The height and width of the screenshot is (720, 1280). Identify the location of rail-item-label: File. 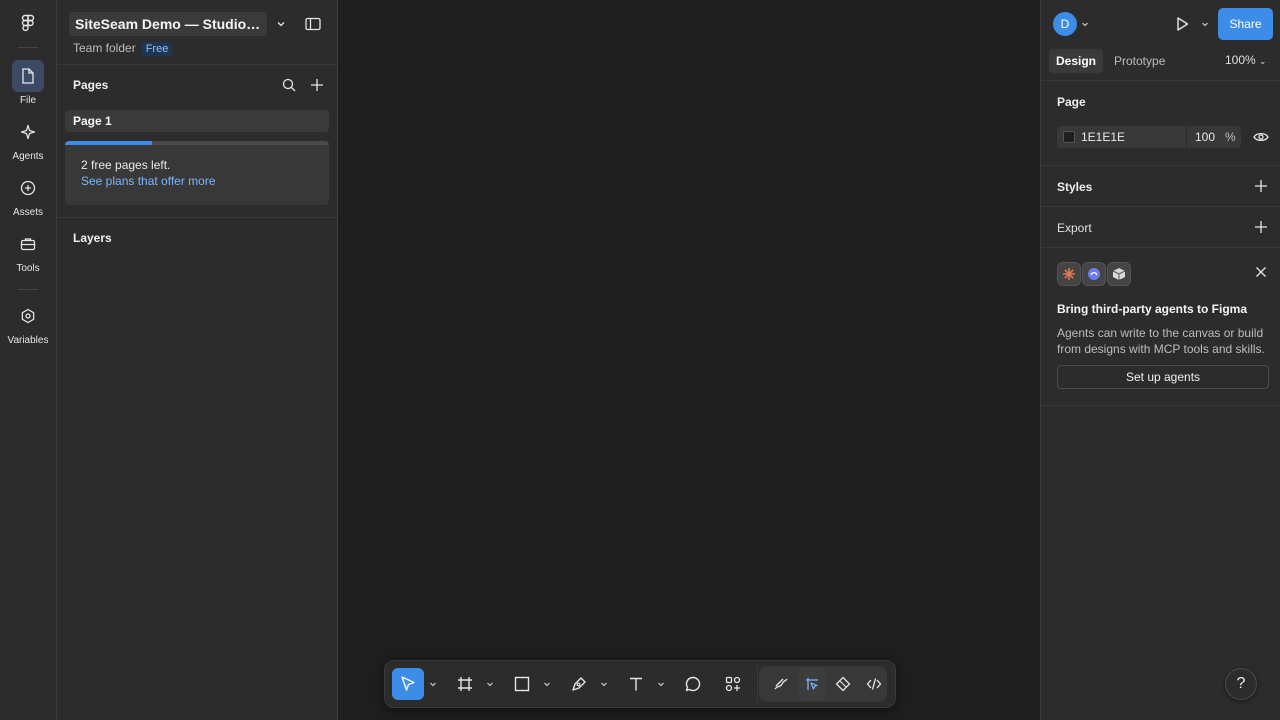
(28, 100).